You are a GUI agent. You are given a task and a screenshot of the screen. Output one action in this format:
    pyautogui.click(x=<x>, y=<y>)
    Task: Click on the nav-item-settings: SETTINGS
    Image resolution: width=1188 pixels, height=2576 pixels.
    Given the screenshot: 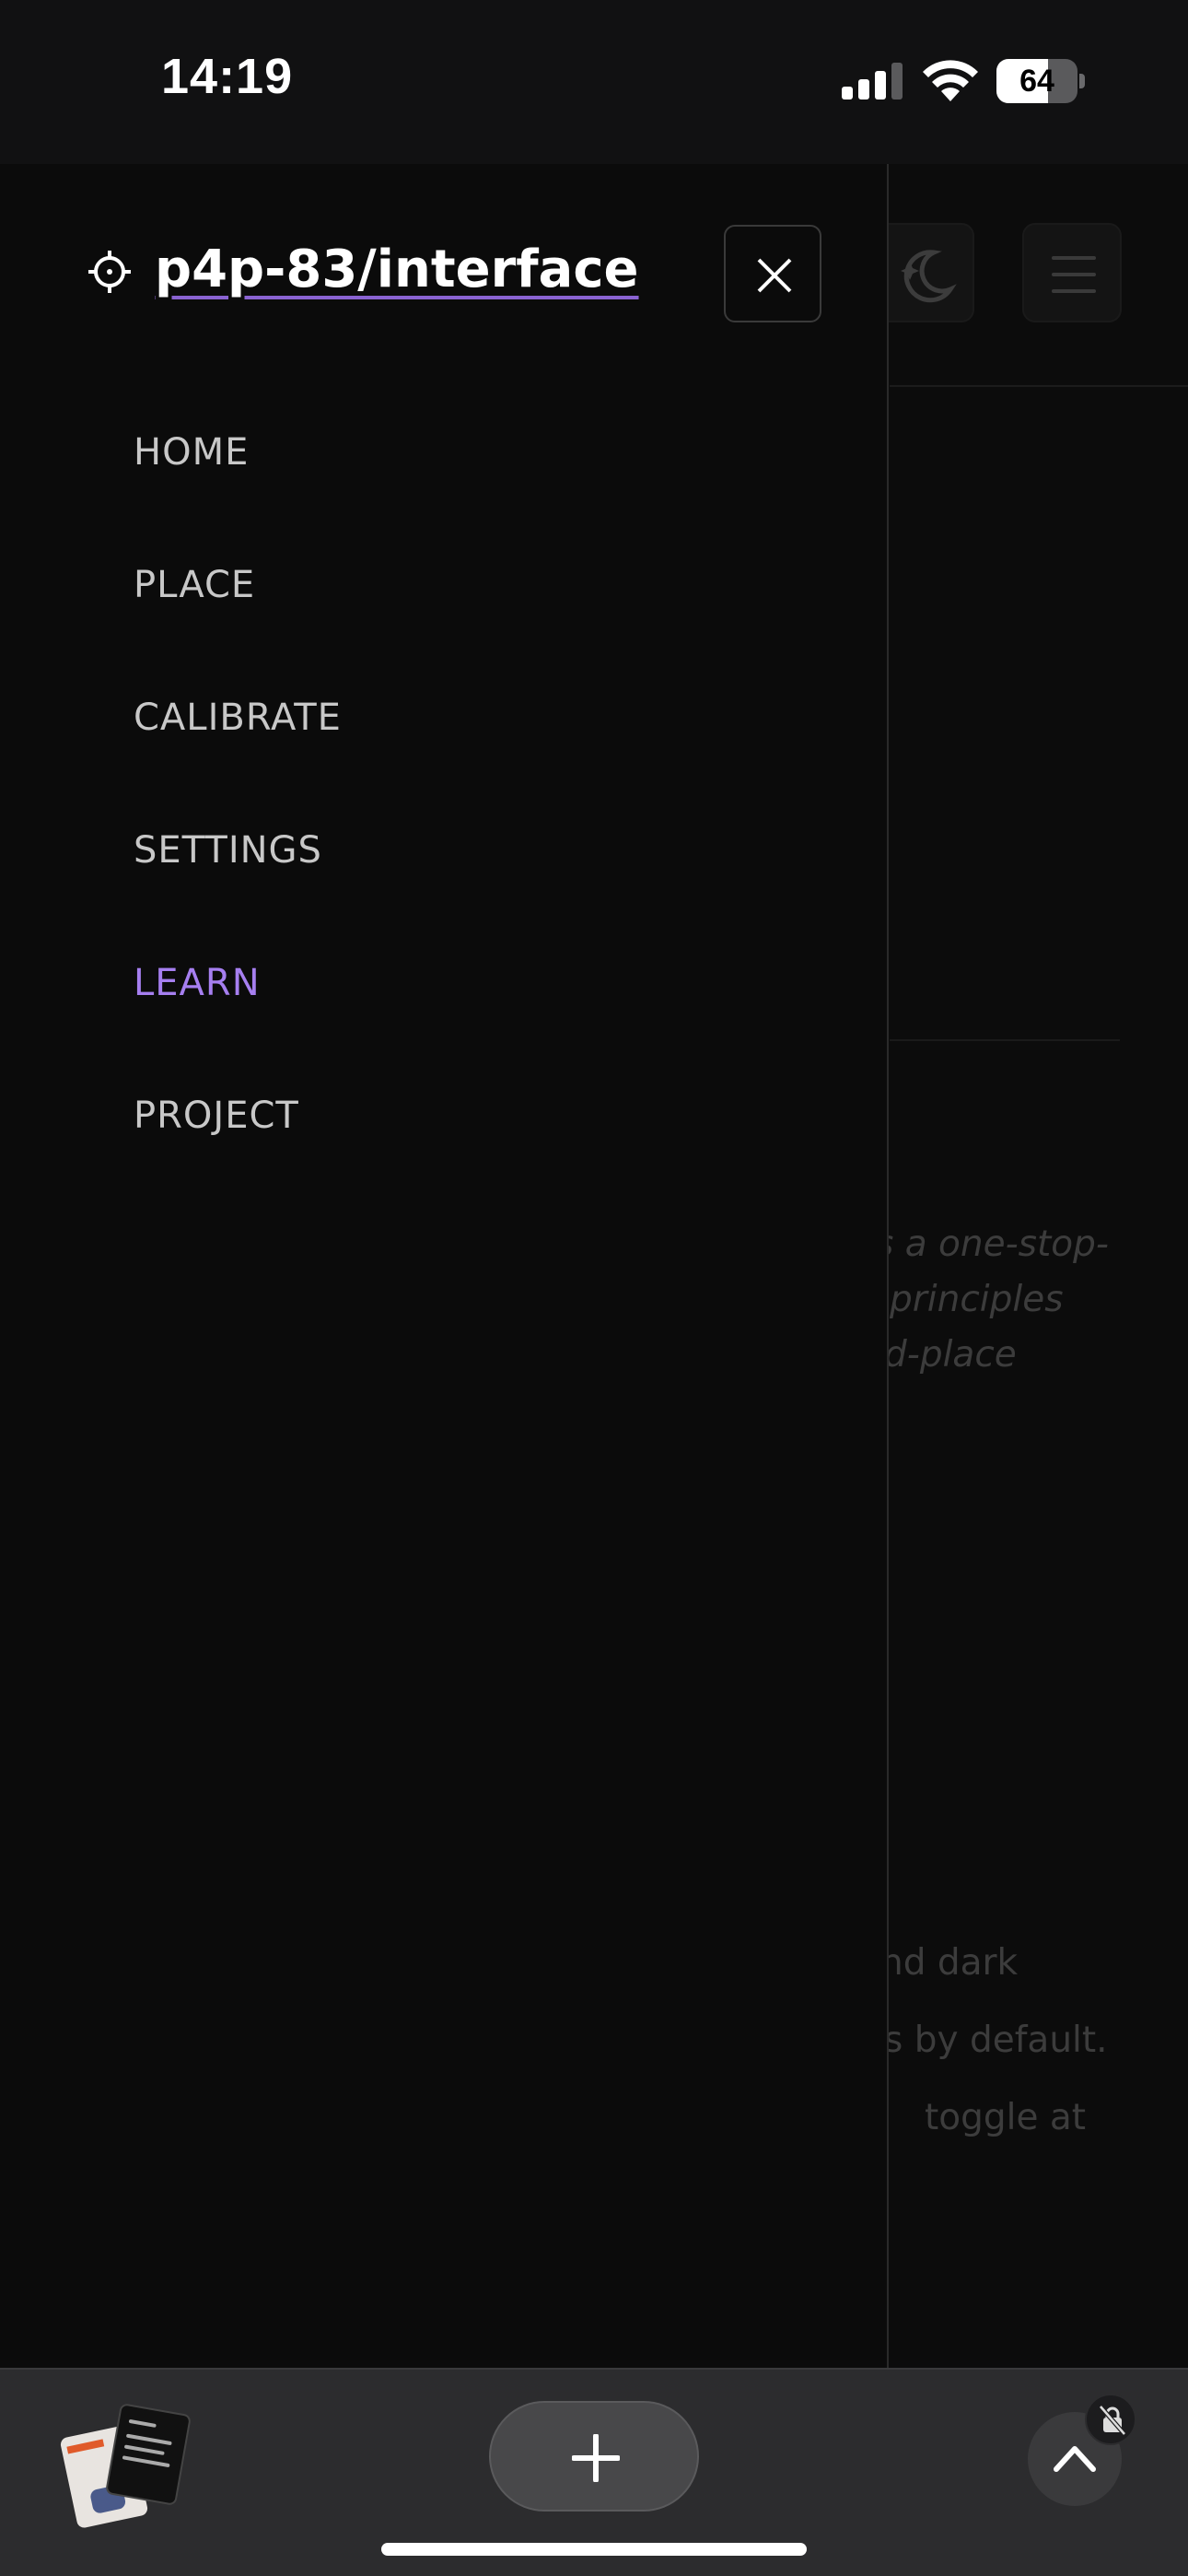 What is the action you would take?
    pyautogui.click(x=238, y=895)
    